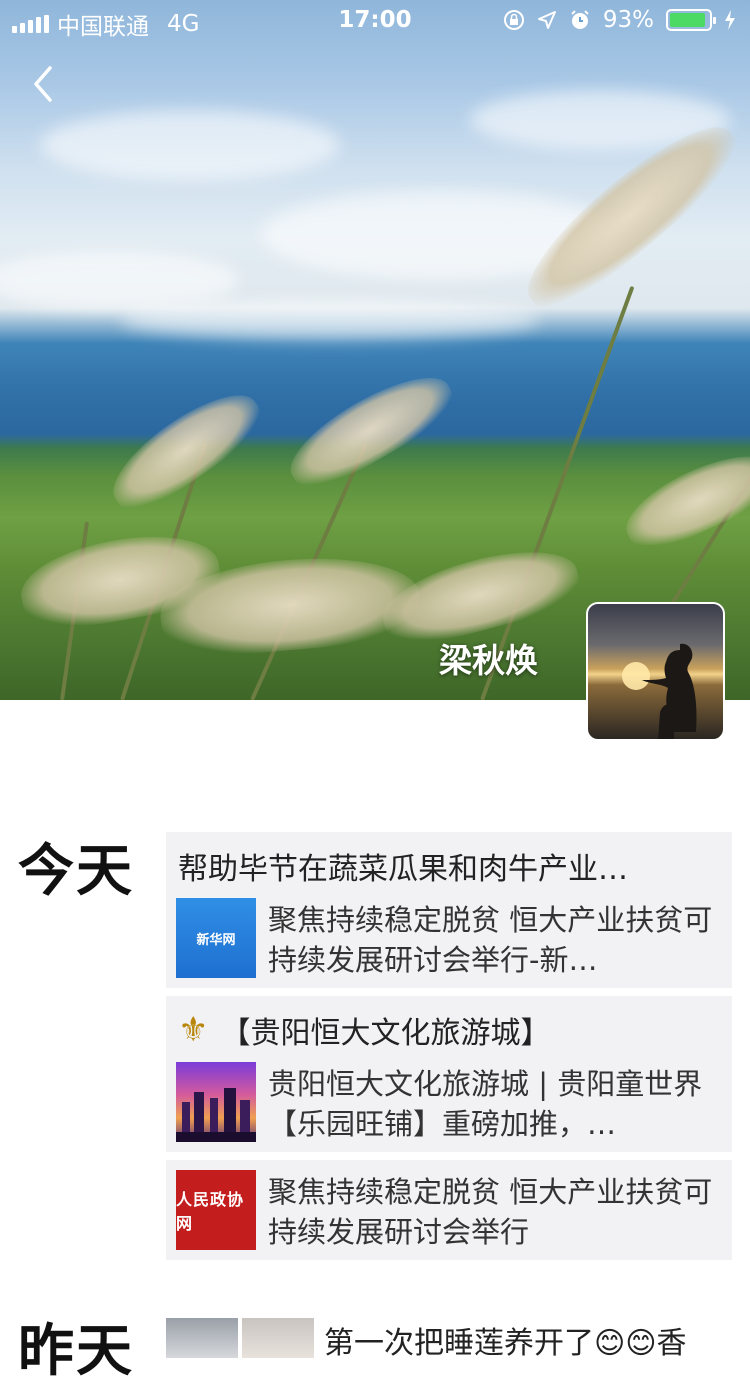 Image resolution: width=750 pixels, height=1387 pixels. I want to click on charging-icon, so click(730, 20).